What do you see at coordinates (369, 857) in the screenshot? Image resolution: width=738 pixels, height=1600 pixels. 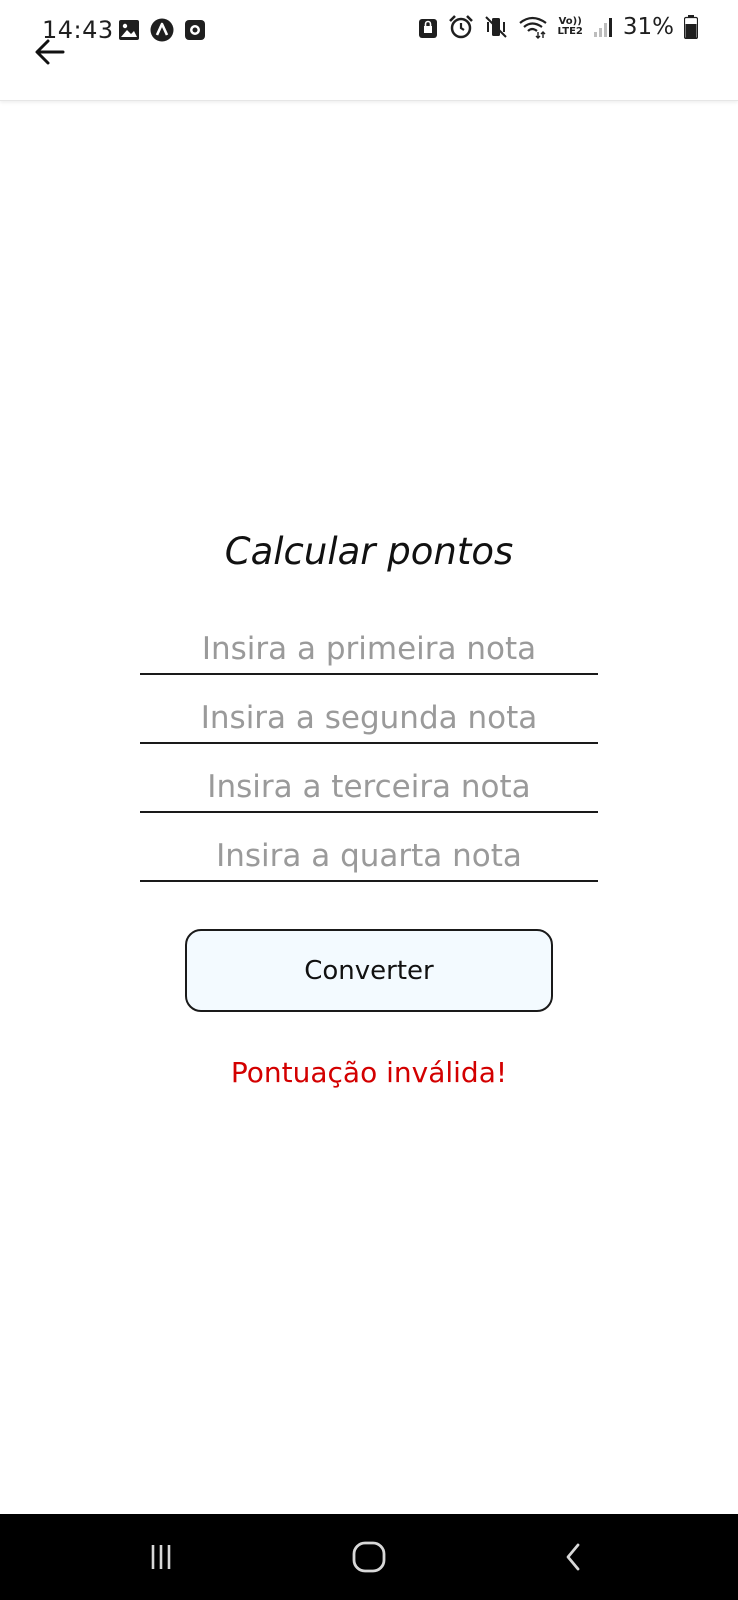 I see `fourth-grade-input` at bounding box center [369, 857].